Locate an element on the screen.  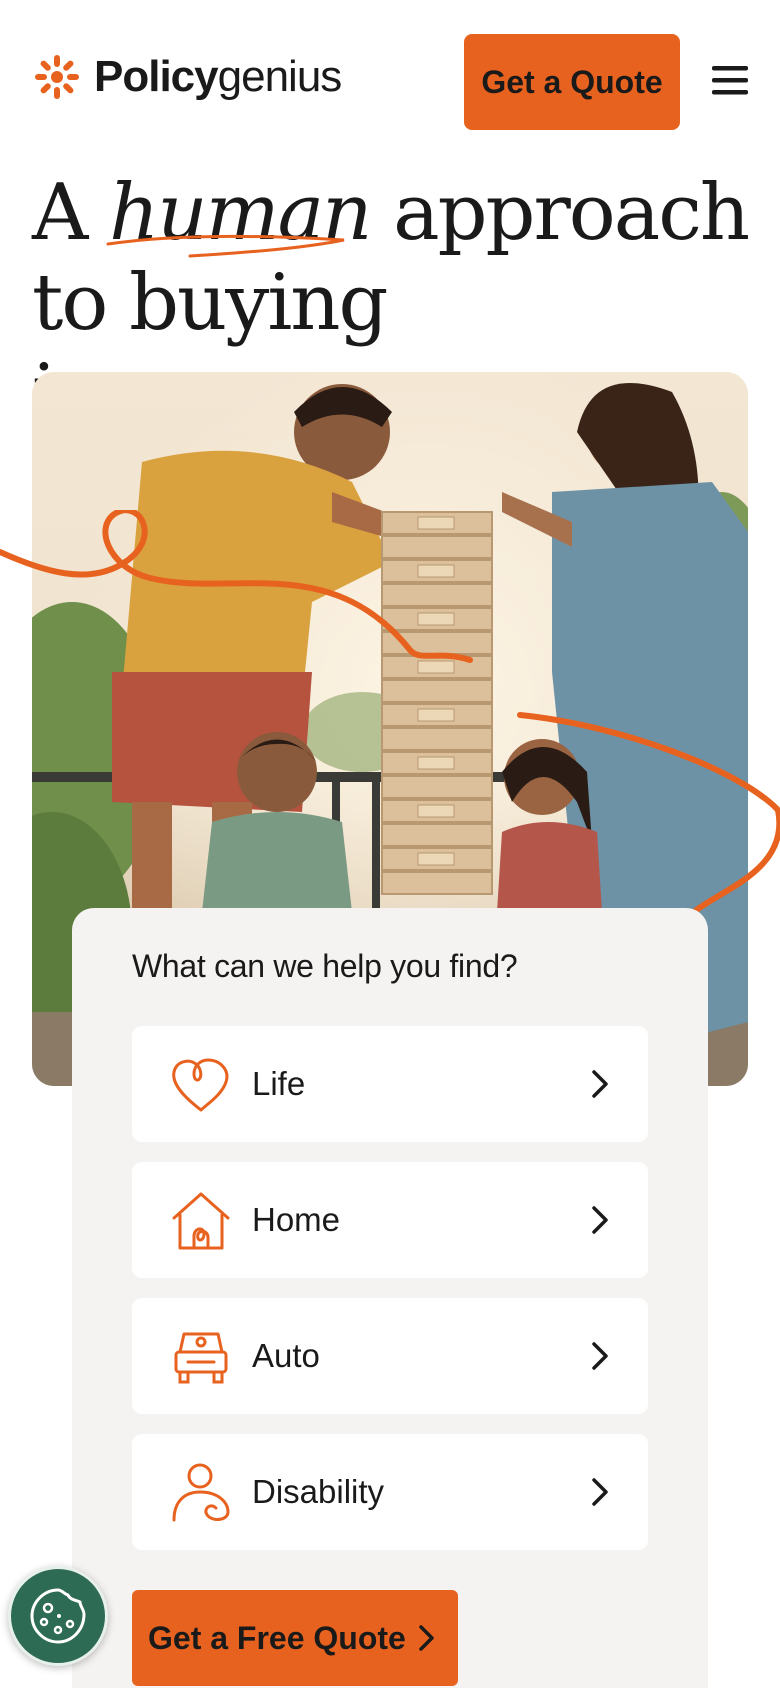
logo-text-light: genius is located at coordinates (280, 76).